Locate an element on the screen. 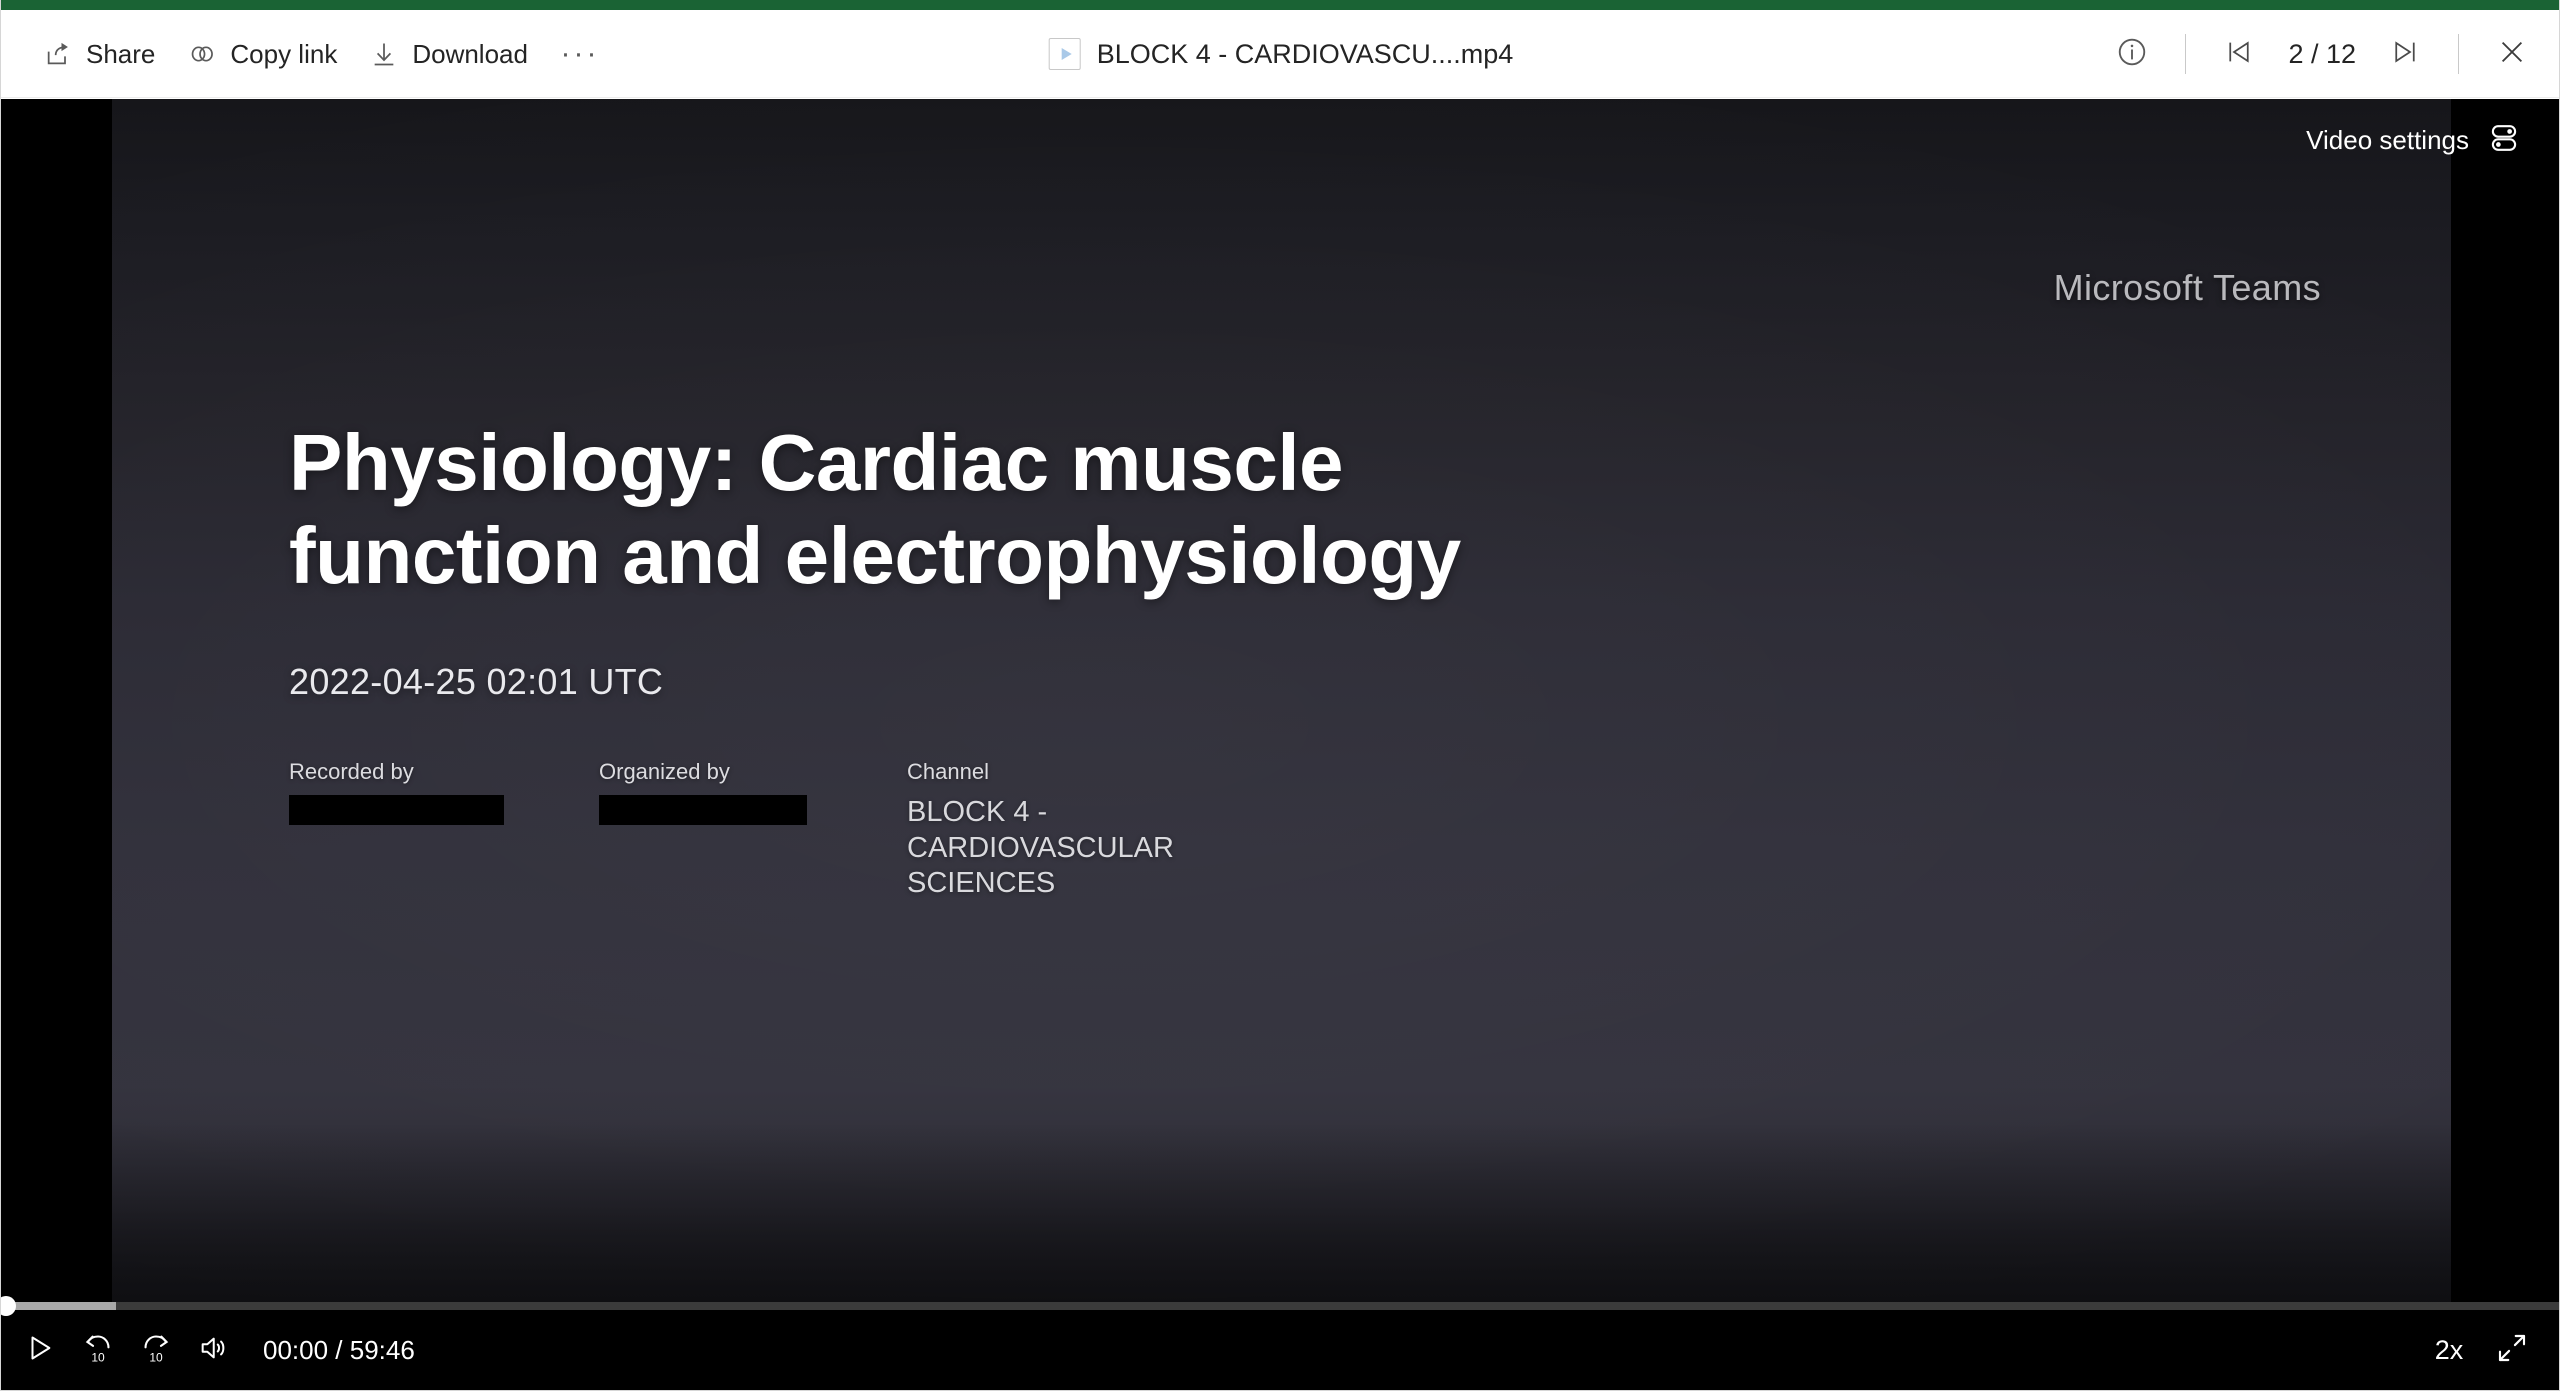 This screenshot has width=2560, height=1391. command-bar-actions: Share Copy link Download ··· is located at coordinates (317, 54).